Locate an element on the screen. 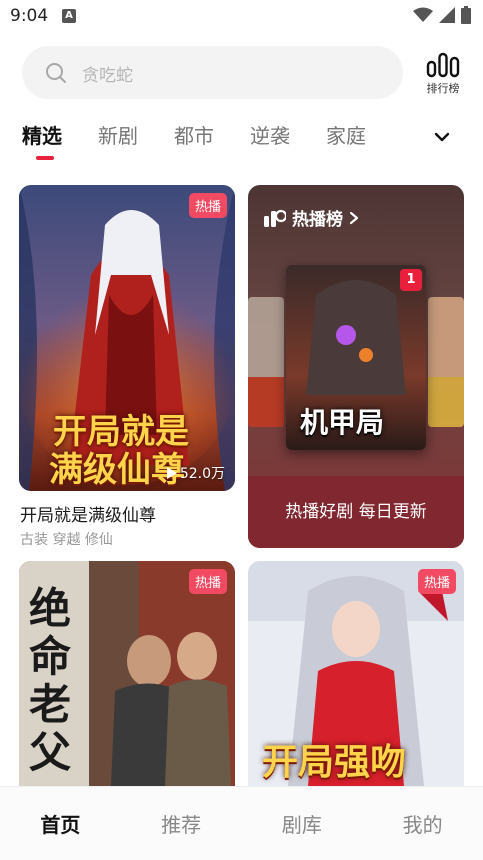 The height and width of the screenshot is (860, 483). ranking-cover-title: 机甲局 is located at coordinates (342, 422).